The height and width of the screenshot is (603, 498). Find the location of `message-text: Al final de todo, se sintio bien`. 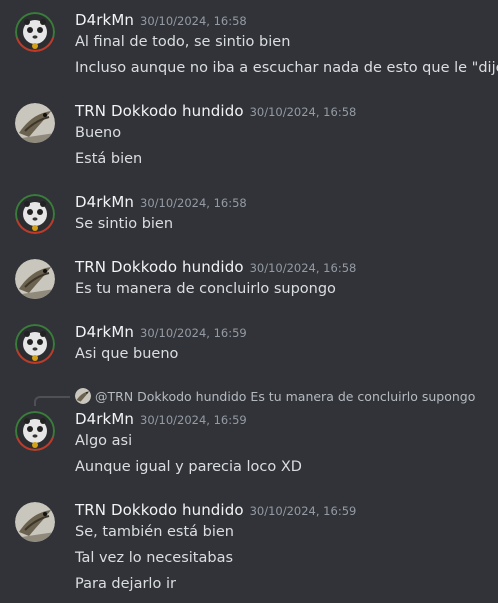

message-text: Al final de todo, se sintio bien is located at coordinates (183, 42).